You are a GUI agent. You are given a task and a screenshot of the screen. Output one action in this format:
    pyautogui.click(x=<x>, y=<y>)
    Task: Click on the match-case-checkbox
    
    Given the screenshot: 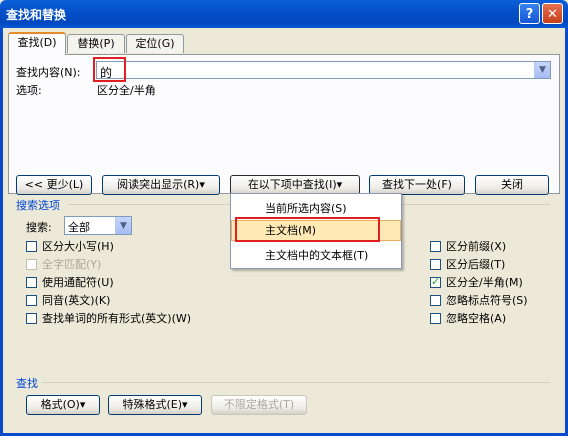 What is the action you would take?
    pyautogui.click(x=31, y=246)
    